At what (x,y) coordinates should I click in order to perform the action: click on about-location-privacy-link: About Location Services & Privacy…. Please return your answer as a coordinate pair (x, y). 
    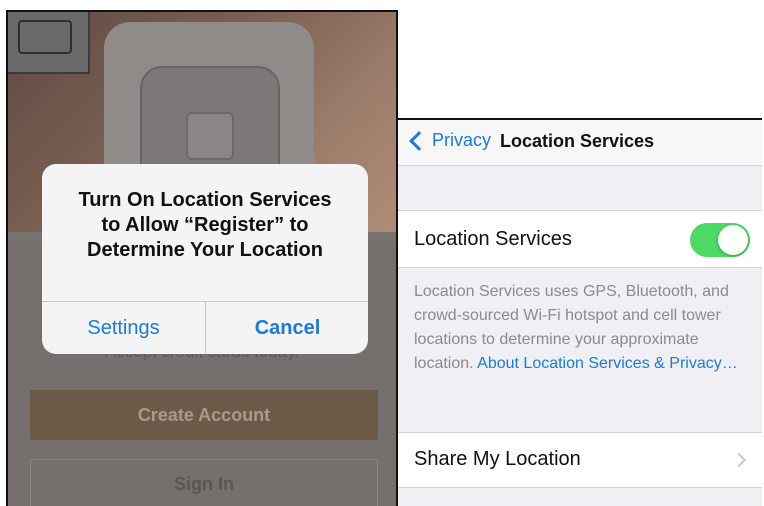
    Looking at the image, I should click on (607, 363).